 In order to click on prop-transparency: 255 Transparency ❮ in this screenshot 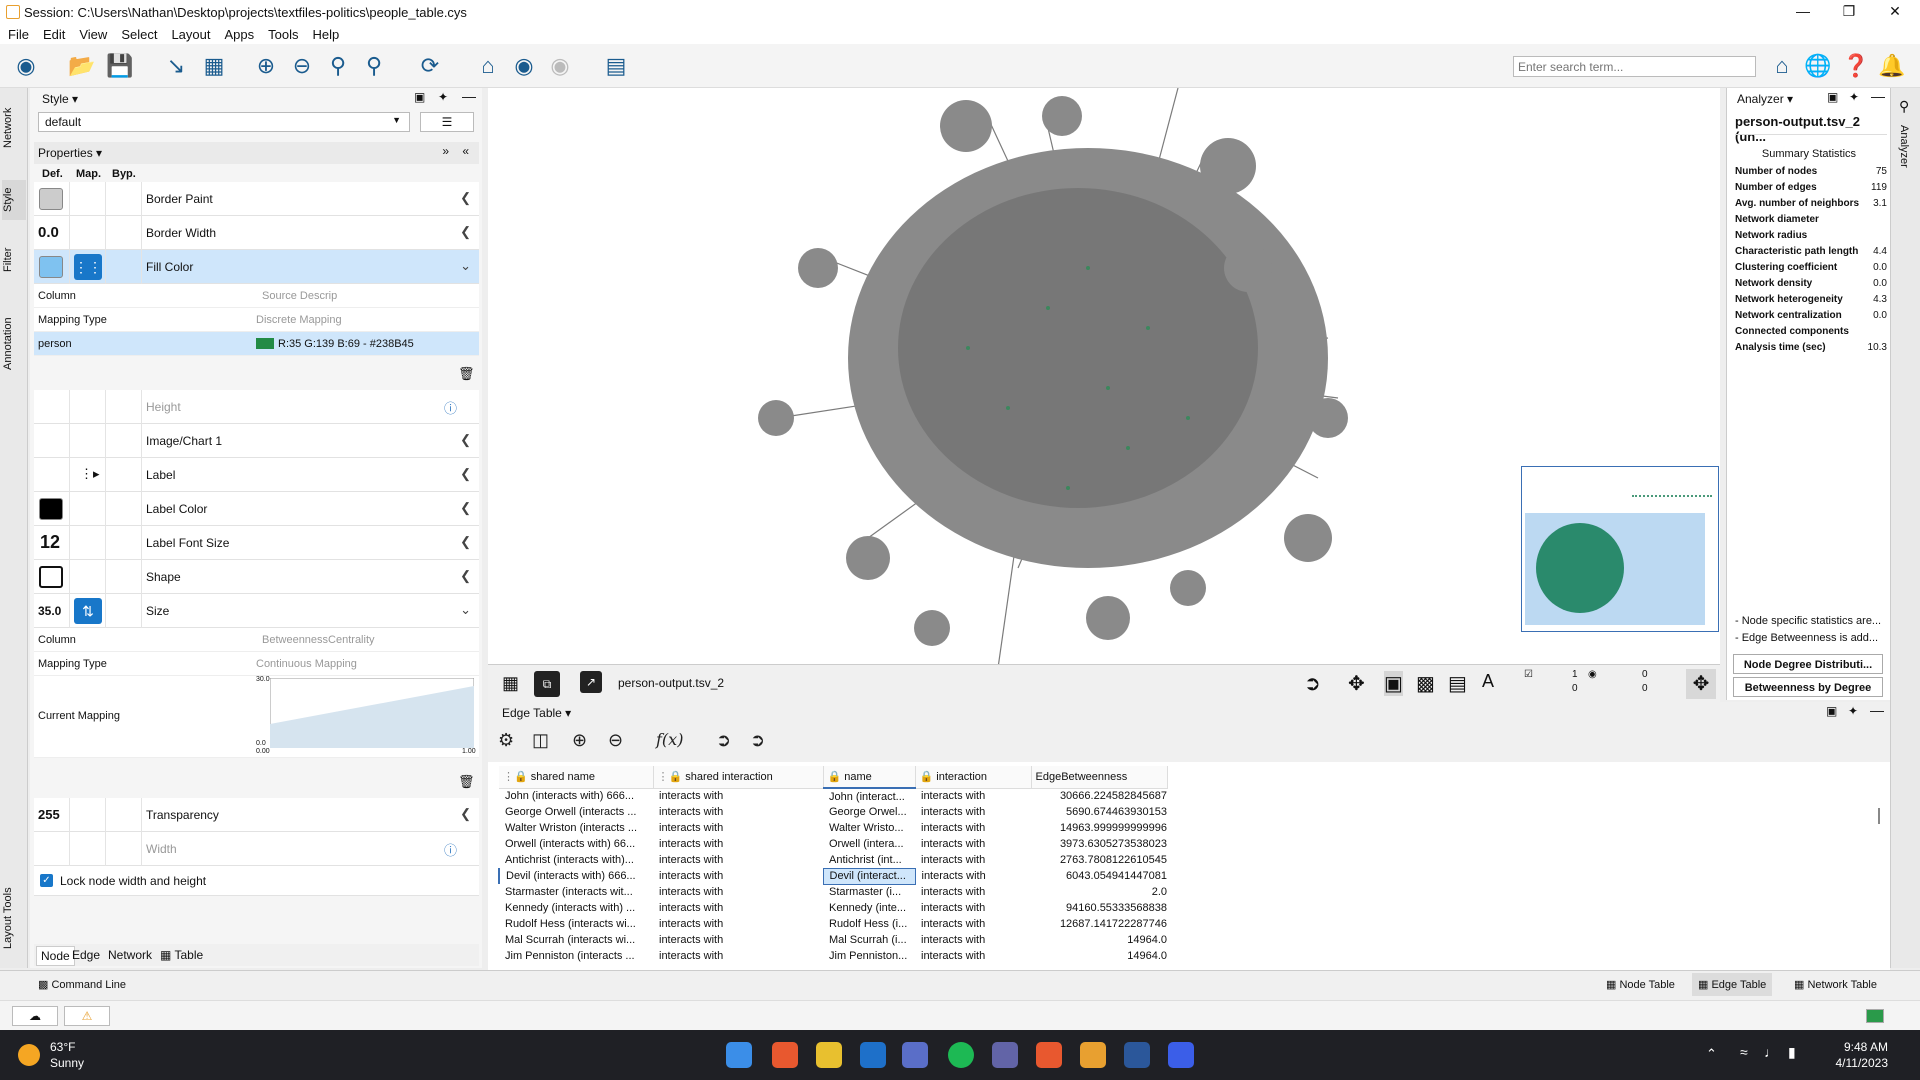, I will do `click(256, 815)`.